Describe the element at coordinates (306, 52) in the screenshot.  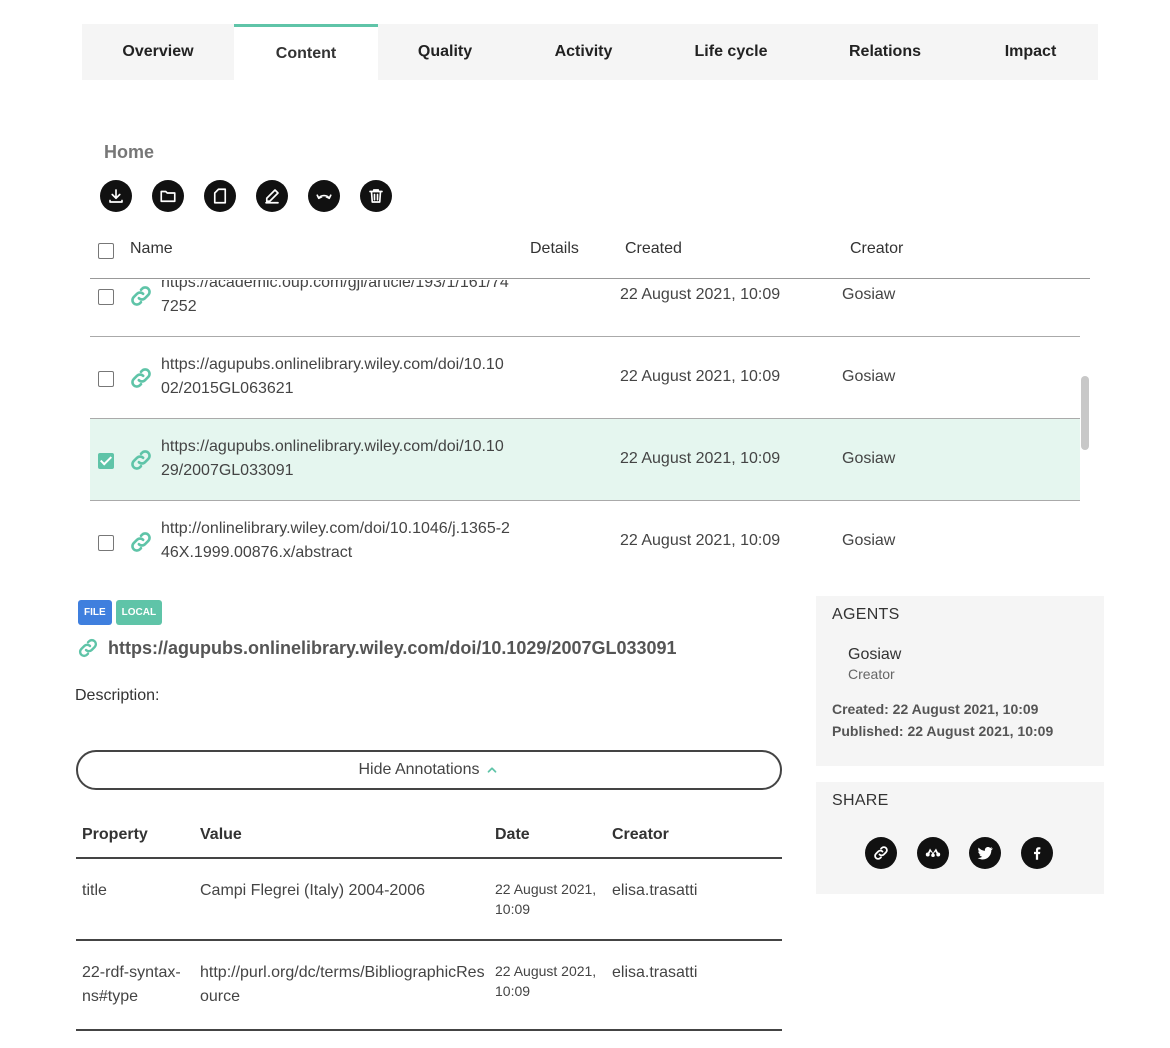
I see `tab-content: Content` at that location.